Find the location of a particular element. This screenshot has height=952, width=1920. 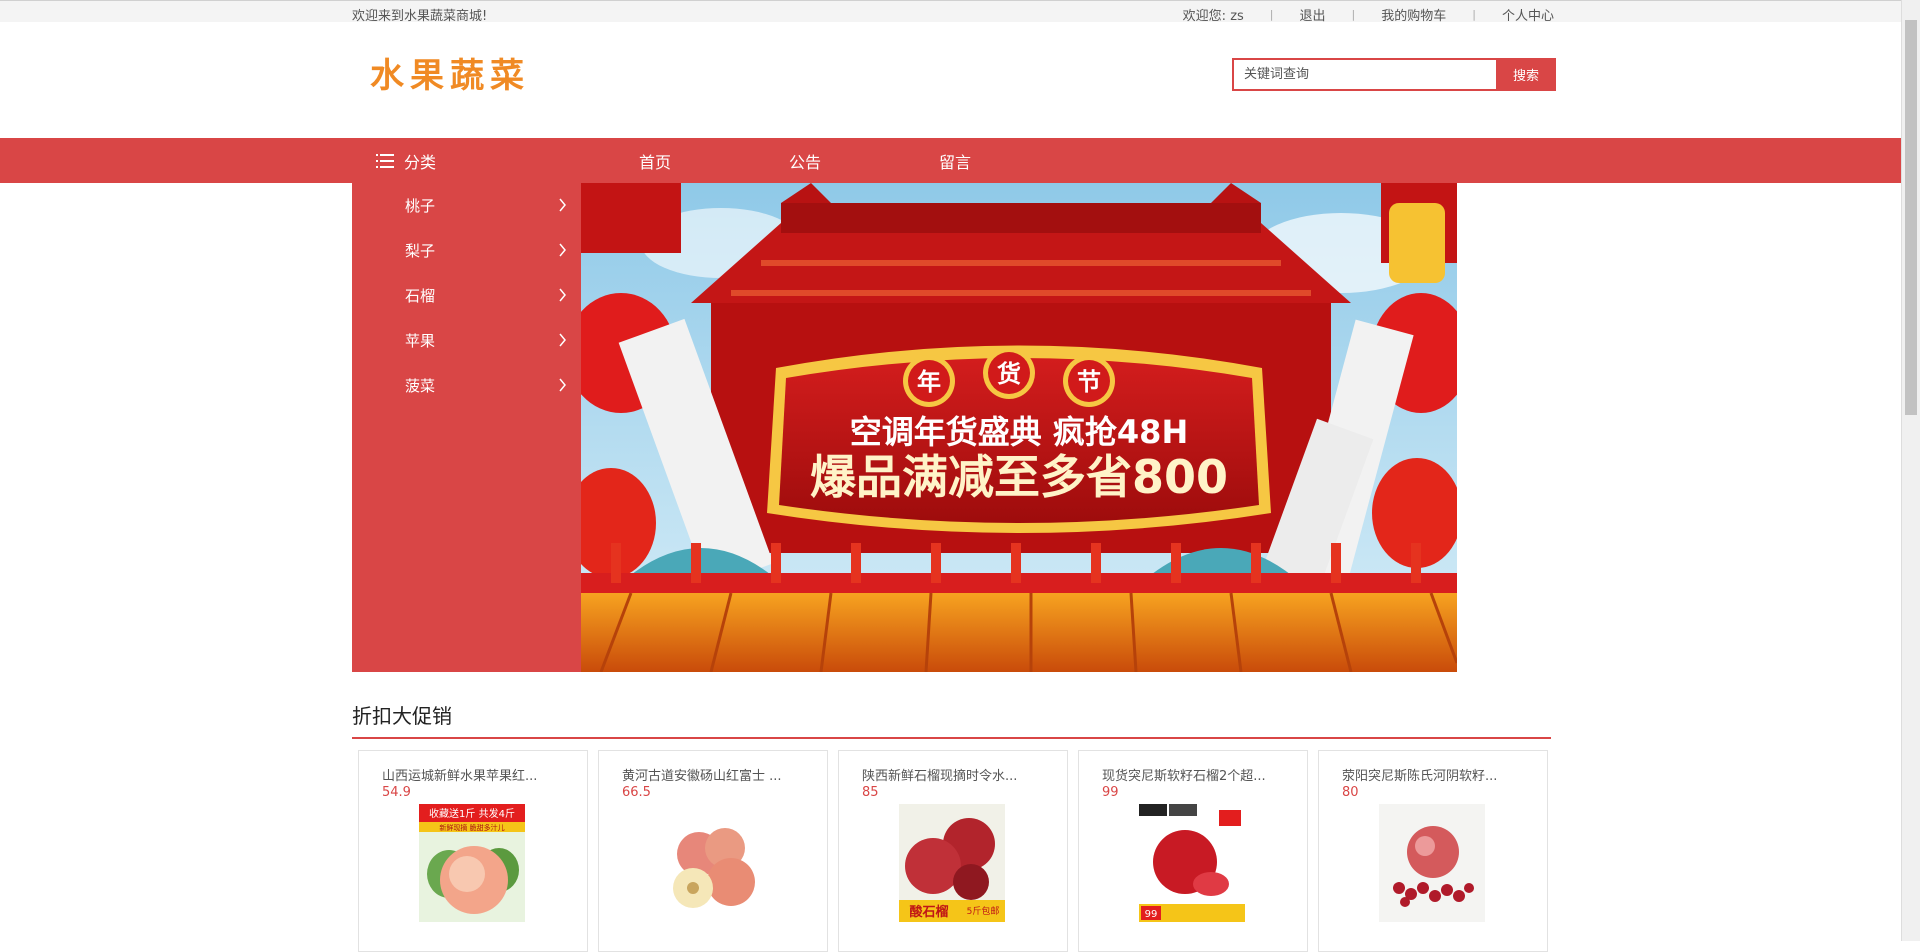

page-scrollbar is located at coordinates (1910, 470).